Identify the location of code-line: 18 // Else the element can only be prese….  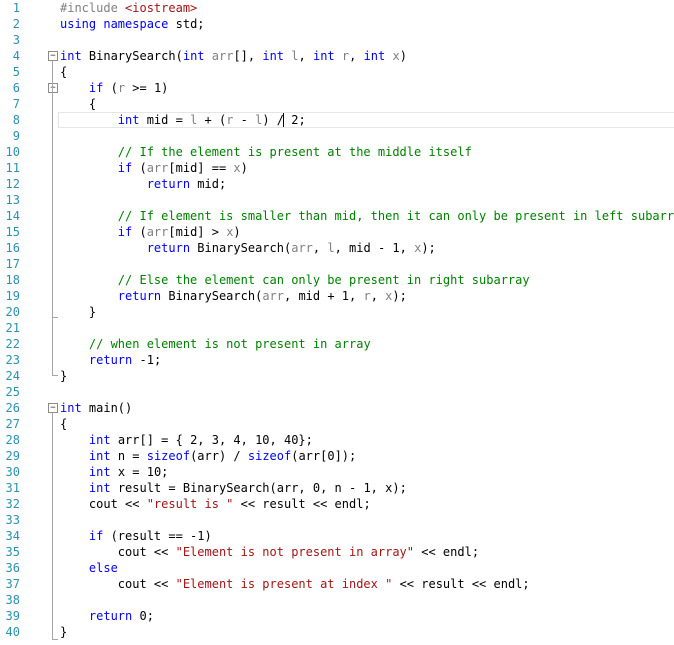
(337, 280).